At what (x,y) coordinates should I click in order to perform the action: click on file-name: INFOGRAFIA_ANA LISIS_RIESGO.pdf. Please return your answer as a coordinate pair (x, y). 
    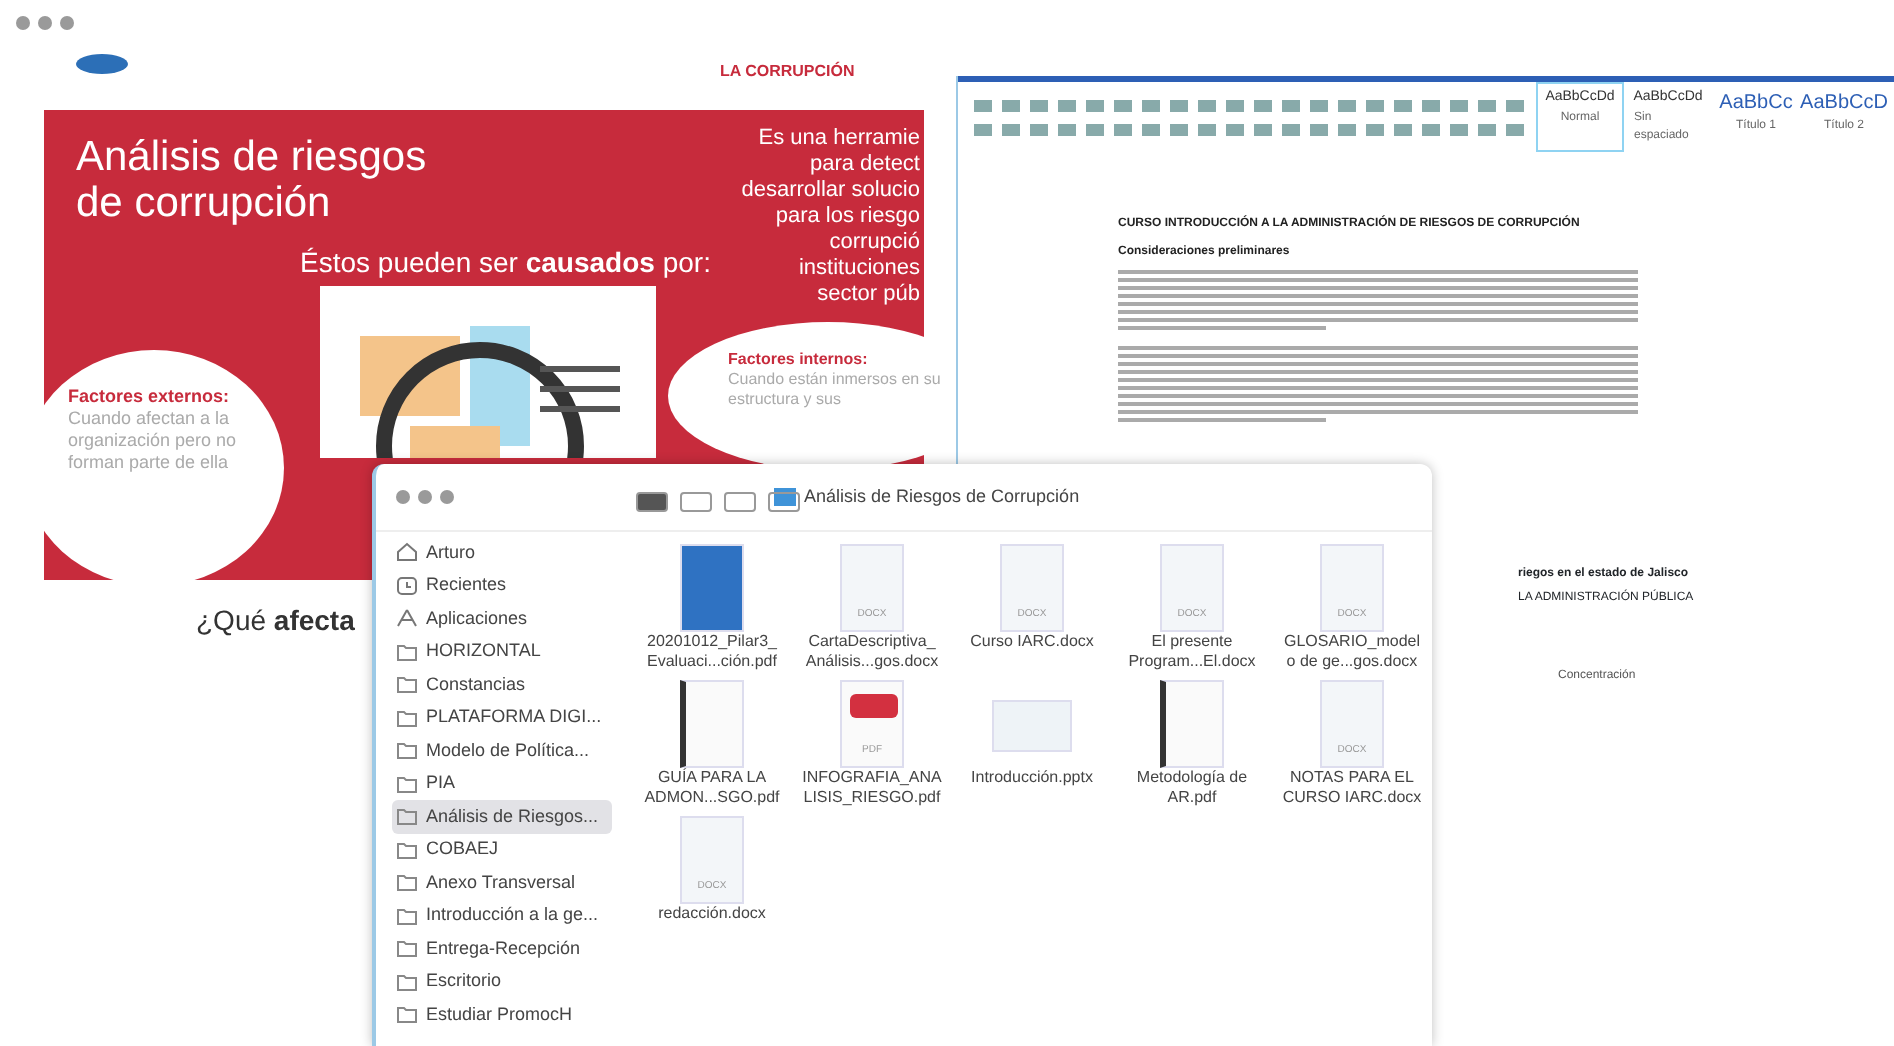
    Looking at the image, I should click on (872, 788).